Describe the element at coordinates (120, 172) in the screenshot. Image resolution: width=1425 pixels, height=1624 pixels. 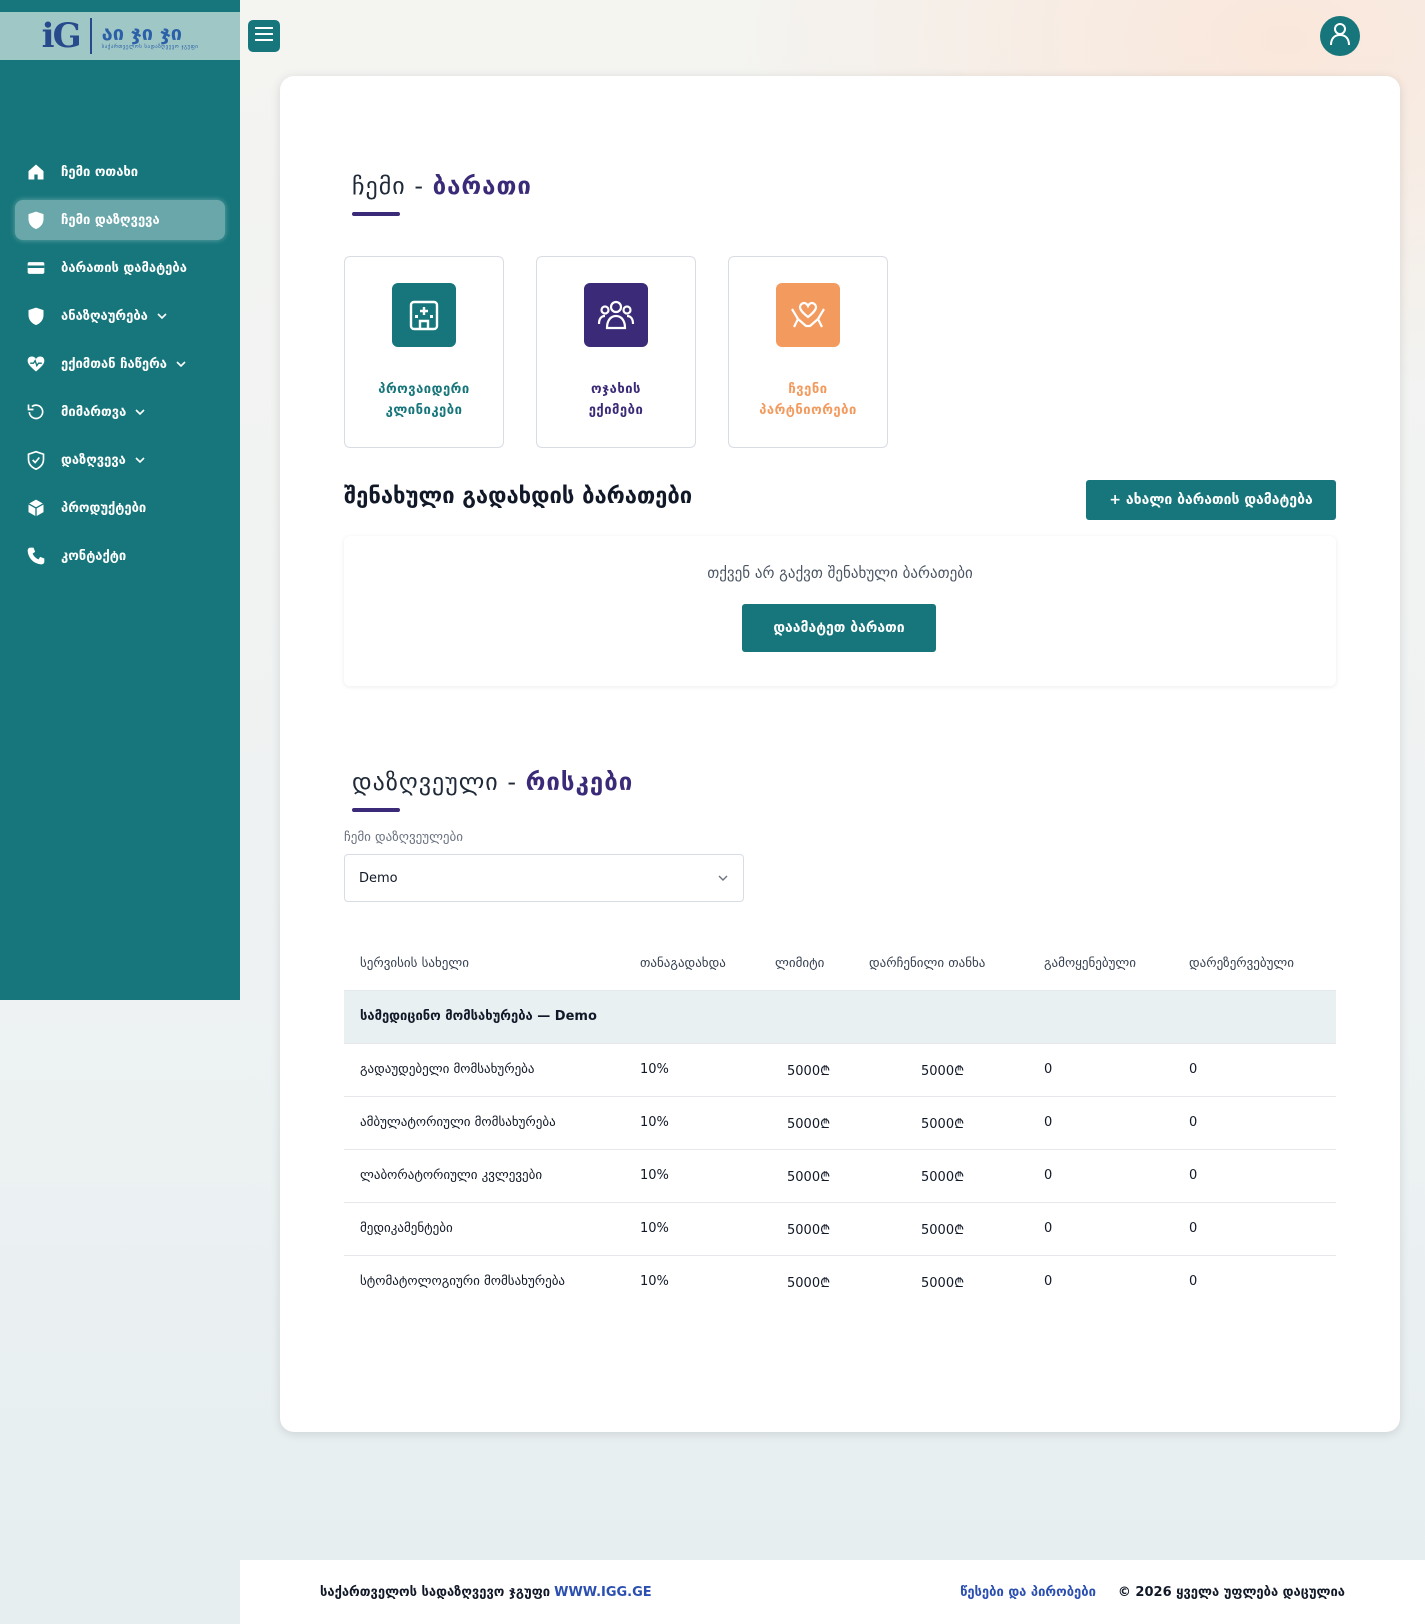
I see `sidebar-item-my-room: ჩემი ოთახი` at that location.